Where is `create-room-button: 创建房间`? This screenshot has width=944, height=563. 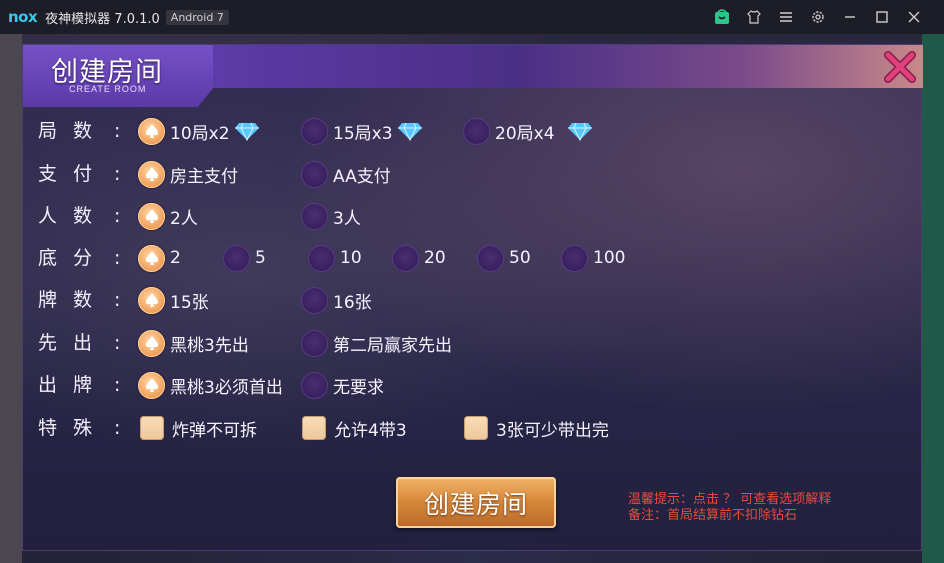 create-room-button: 创建房间 is located at coordinates (476, 502).